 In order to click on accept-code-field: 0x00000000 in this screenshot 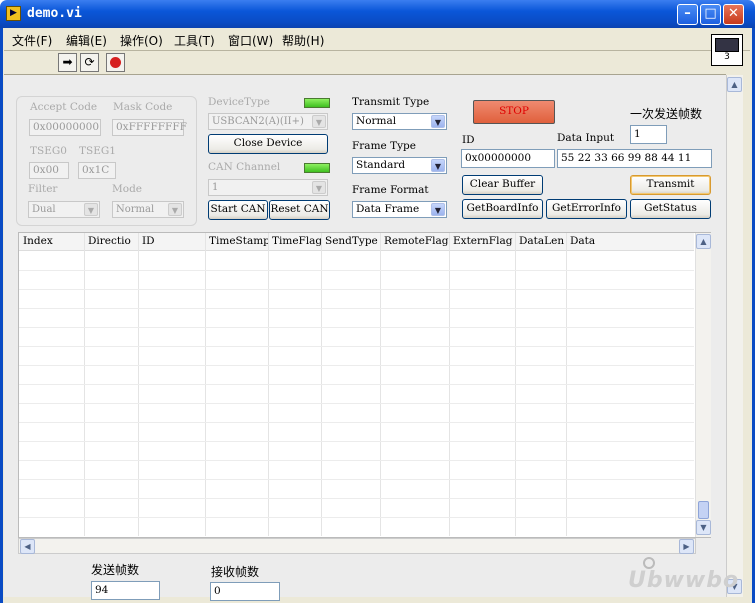, I will do `click(65, 127)`.